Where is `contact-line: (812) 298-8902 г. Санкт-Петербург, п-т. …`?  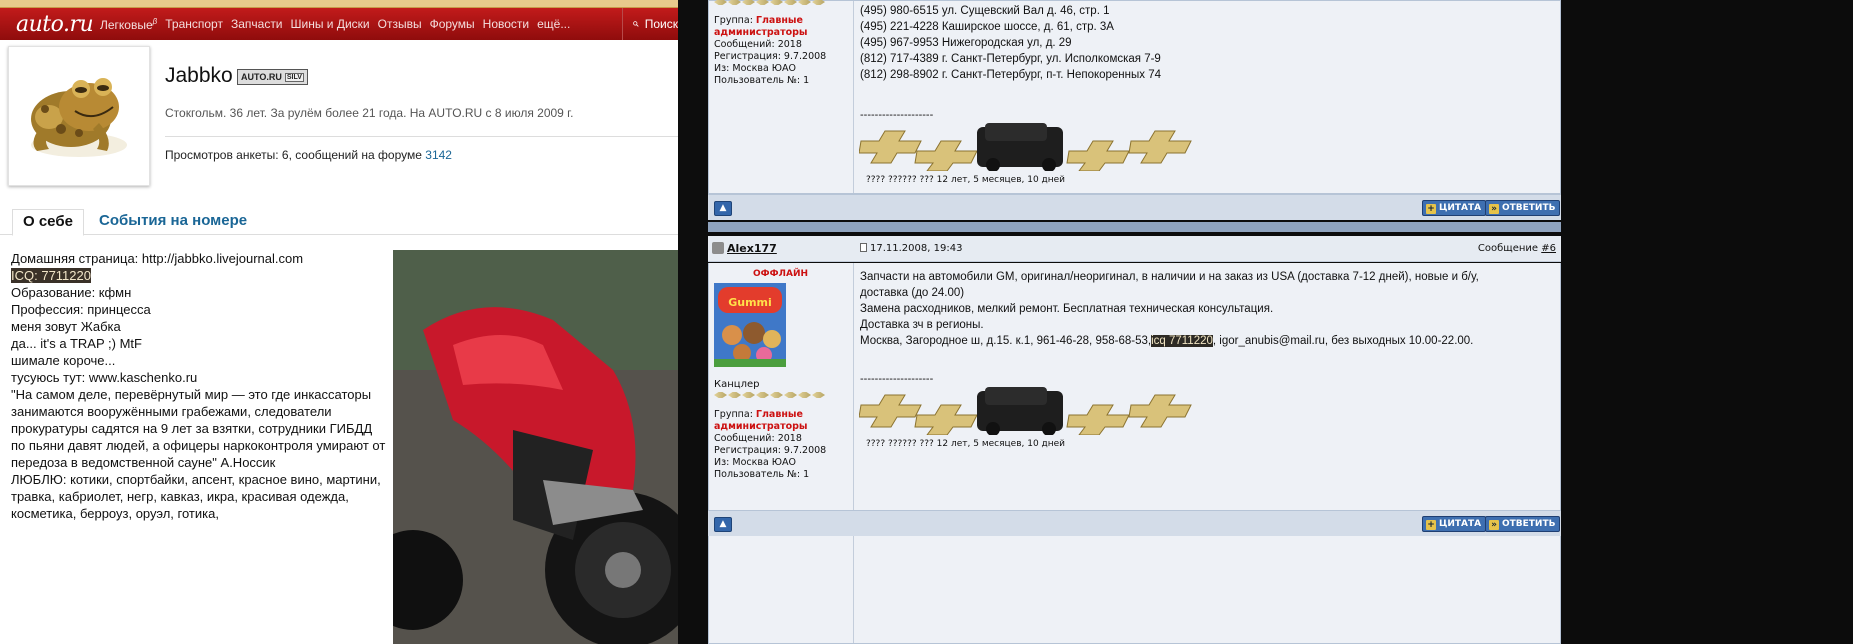
contact-line: (812) 298-8902 г. Санкт-Петербург, п-т. … is located at coordinates (1011, 75).